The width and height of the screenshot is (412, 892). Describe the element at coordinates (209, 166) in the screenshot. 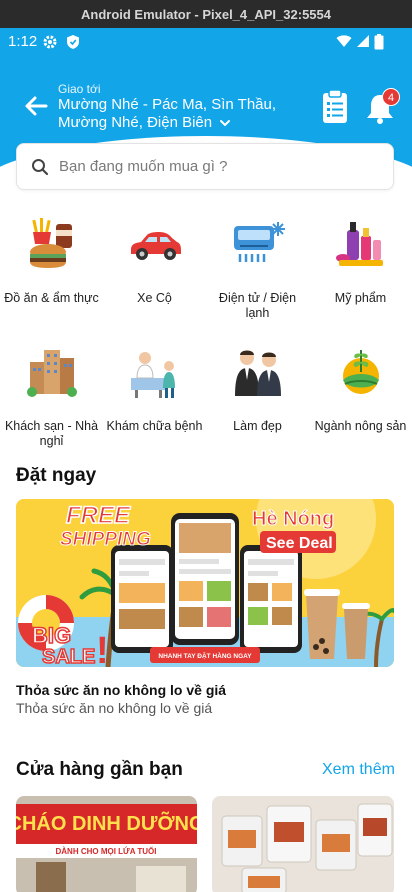

I see `search-input` at that location.